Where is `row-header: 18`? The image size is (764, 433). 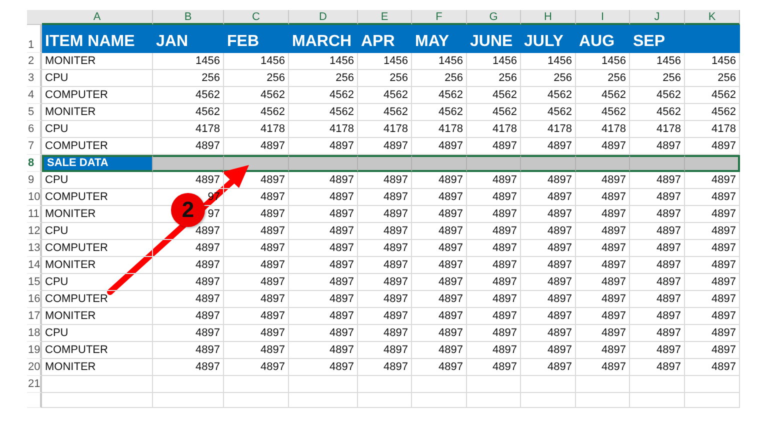
row-header: 18 is located at coordinates (34, 333).